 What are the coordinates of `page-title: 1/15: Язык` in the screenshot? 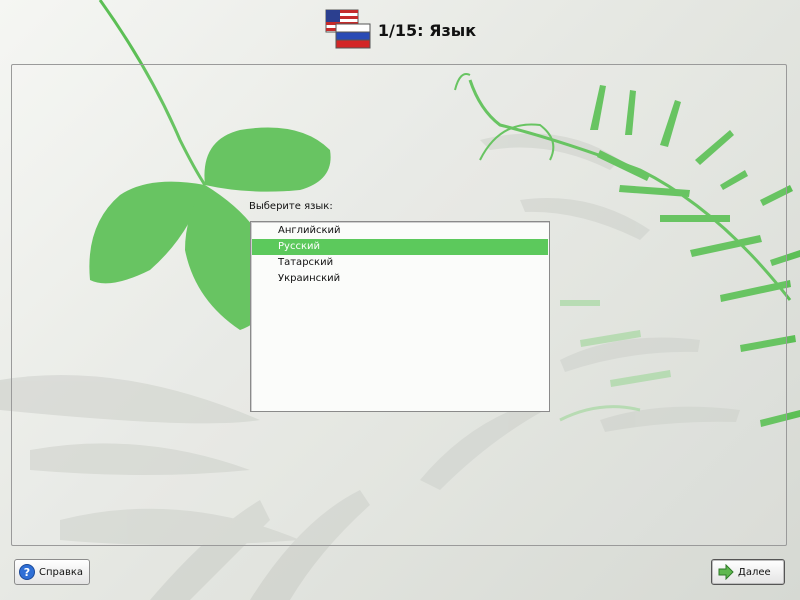 It's located at (427, 30).